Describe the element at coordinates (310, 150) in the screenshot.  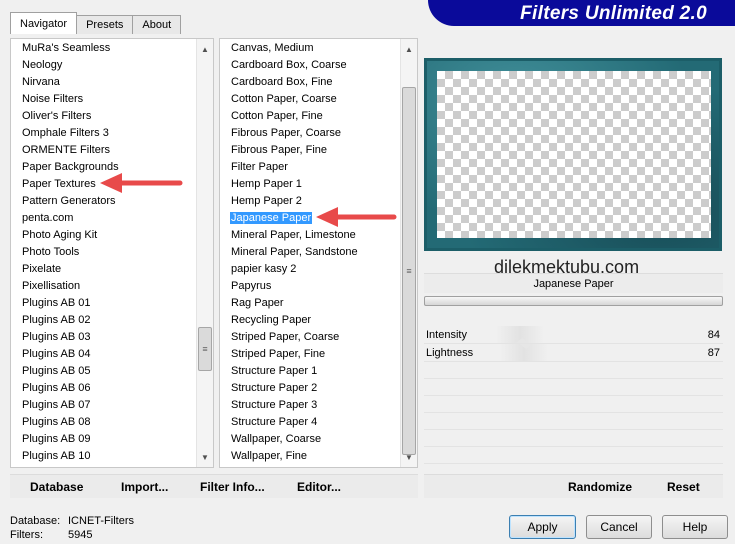
I see `list-item: Fibrous Paper, Fine` at that location.